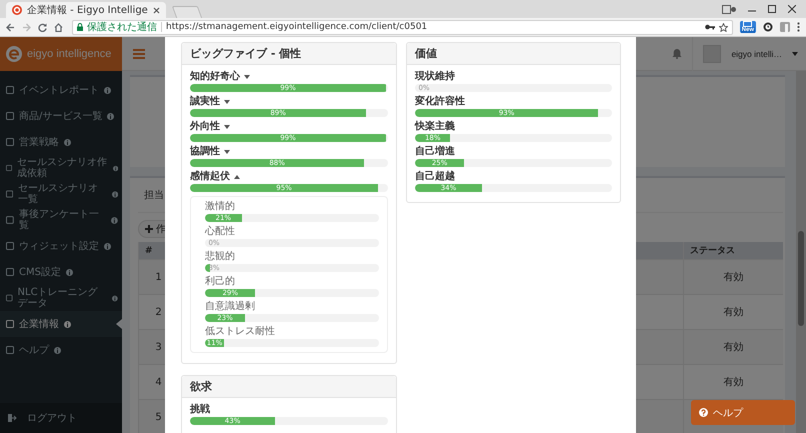  I want to click on trait-label: 自意識過剰, so click(230, 307).